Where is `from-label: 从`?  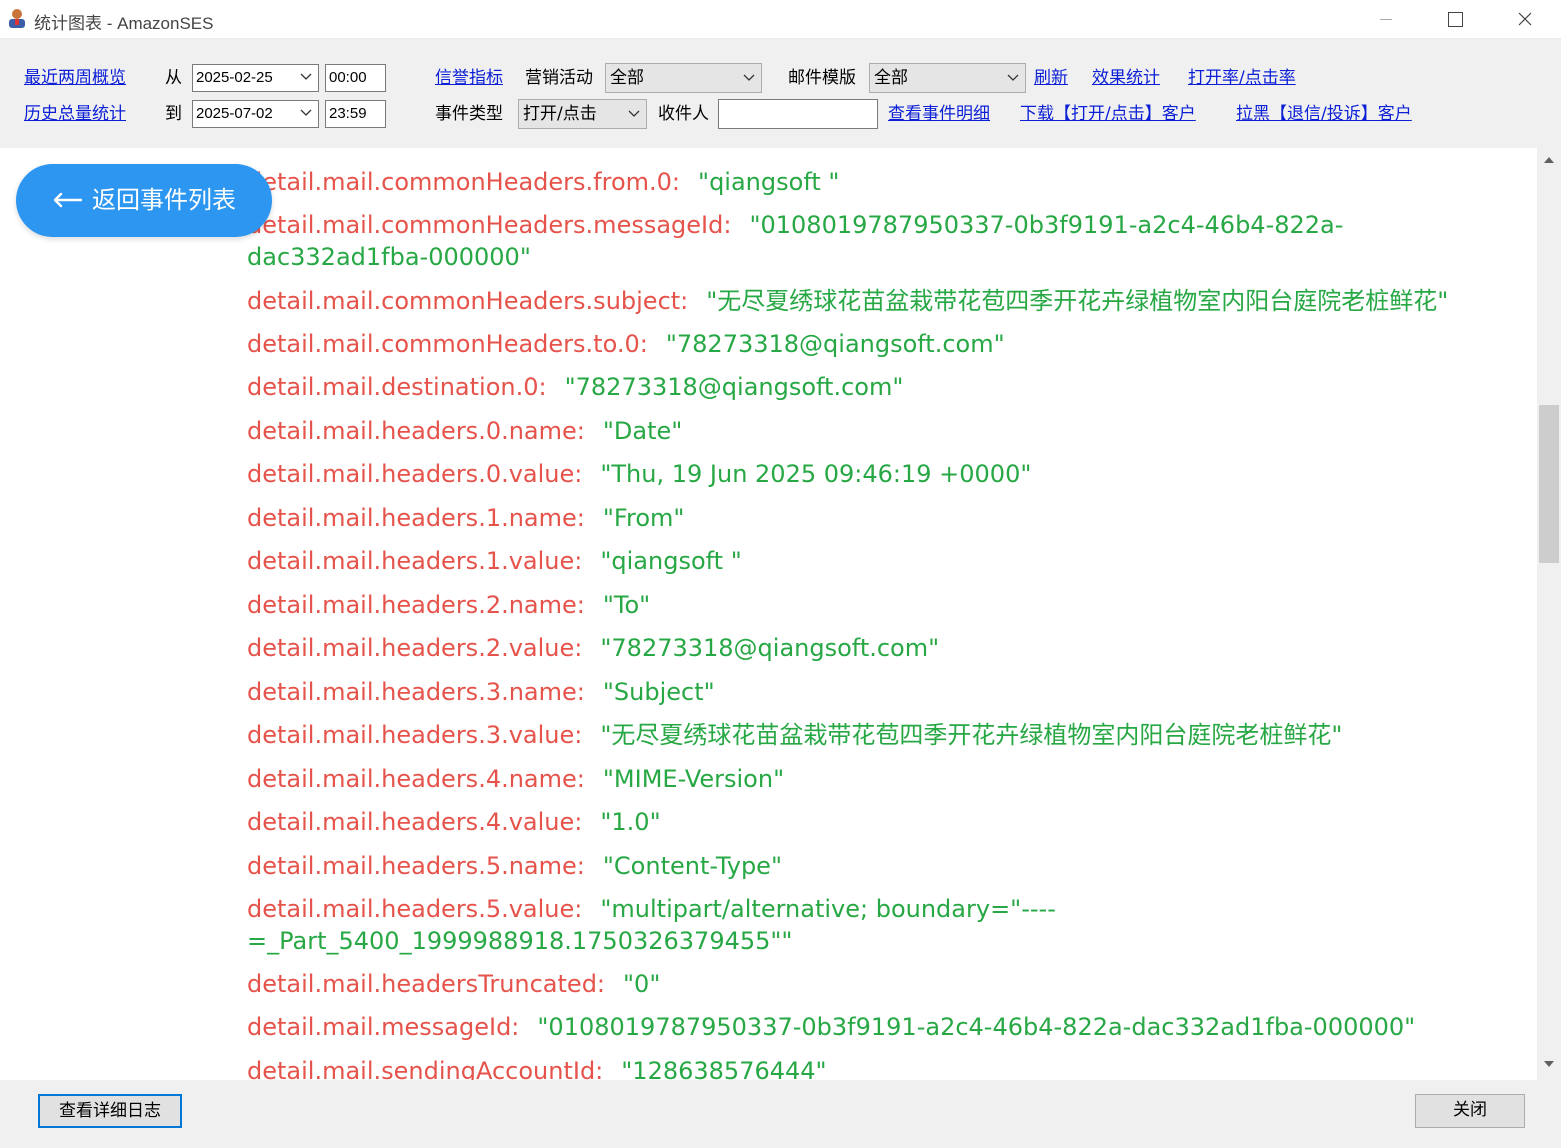 from-label: 从 is located at coordinates (173, 78).